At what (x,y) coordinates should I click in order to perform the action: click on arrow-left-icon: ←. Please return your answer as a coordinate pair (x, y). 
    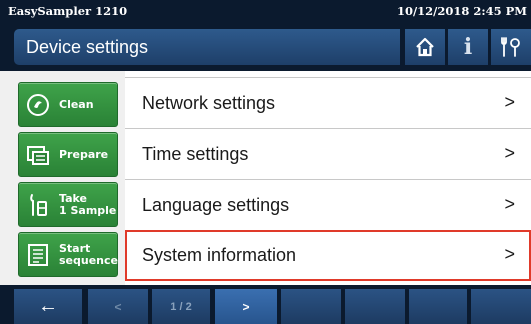
    Looking at the image, I should click on (48, 306).